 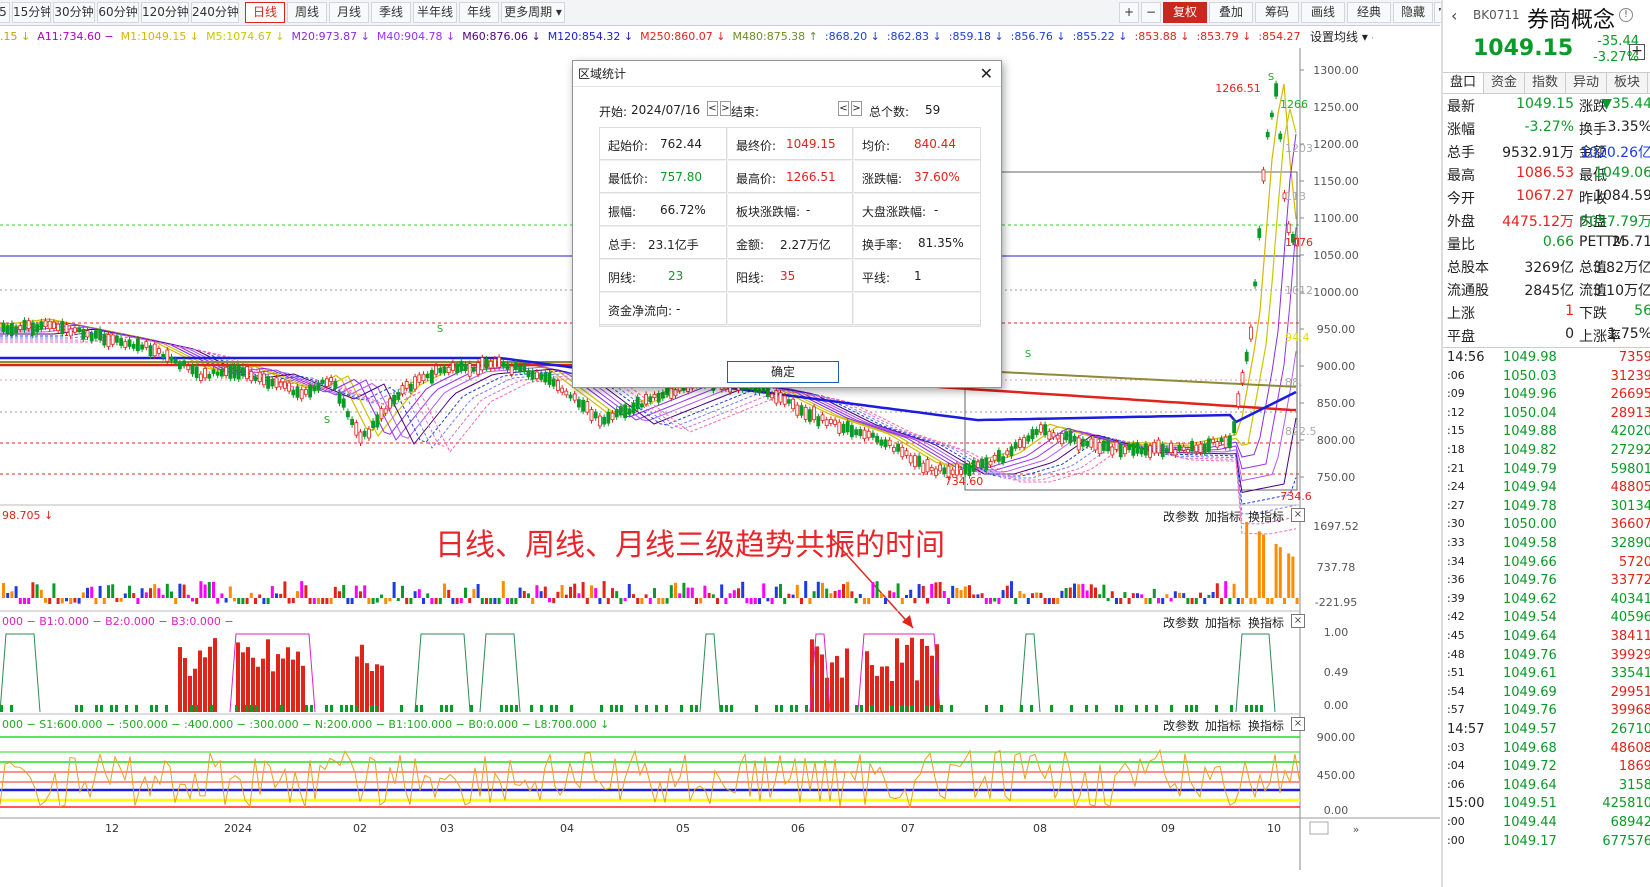 What do you see at coordinates (1336, 775) in the screenshot?
I see `panel-axis-label: 450.00` at bounding box center [1336, 775].